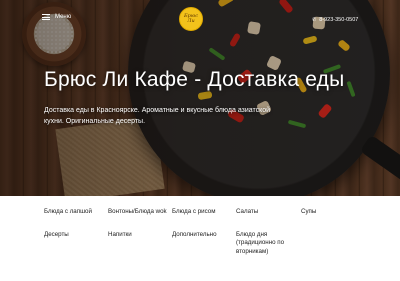 The width and height of the screenshot is (400, 281). I want to click on logo-text: Брюс Ли, so click(191, 18).